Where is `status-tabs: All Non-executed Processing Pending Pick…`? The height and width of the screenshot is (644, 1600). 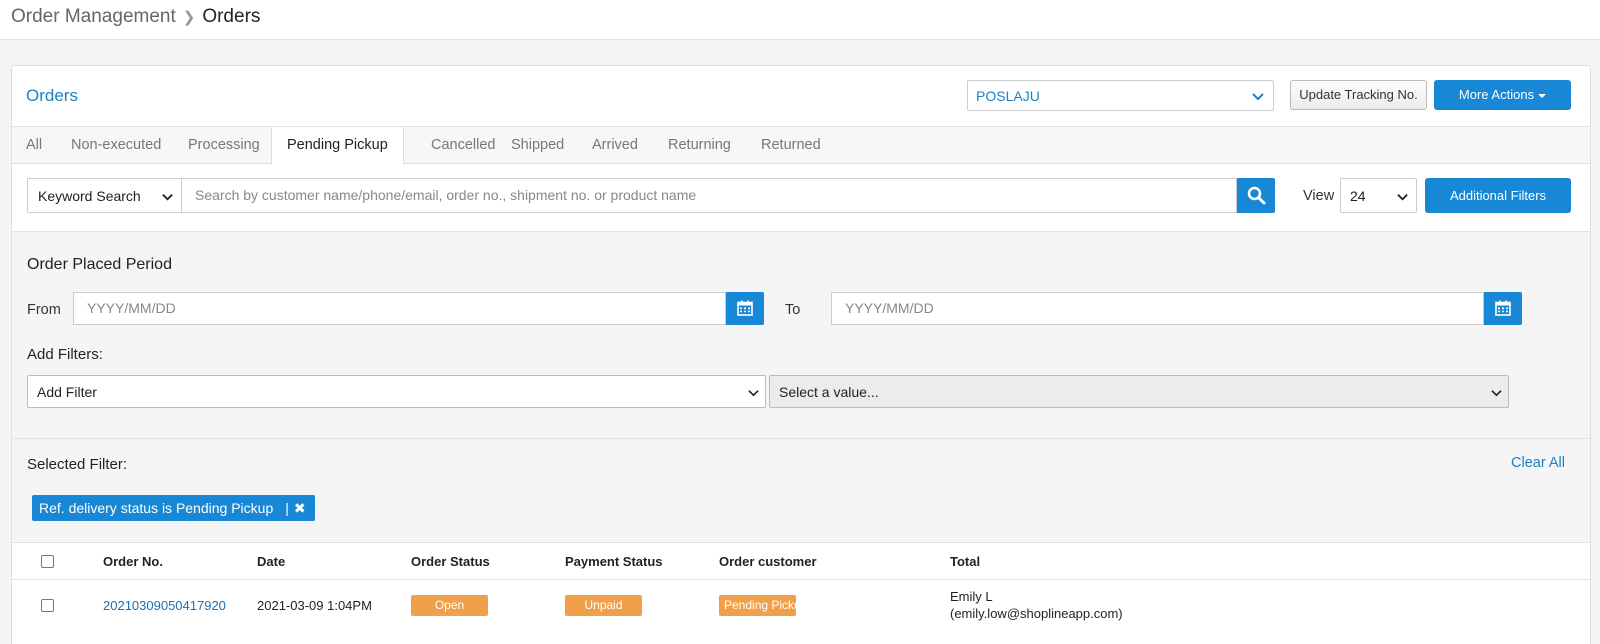 status-tabs: All Non-executed Processing Pending Pick… is located at coordinates (801, 145).